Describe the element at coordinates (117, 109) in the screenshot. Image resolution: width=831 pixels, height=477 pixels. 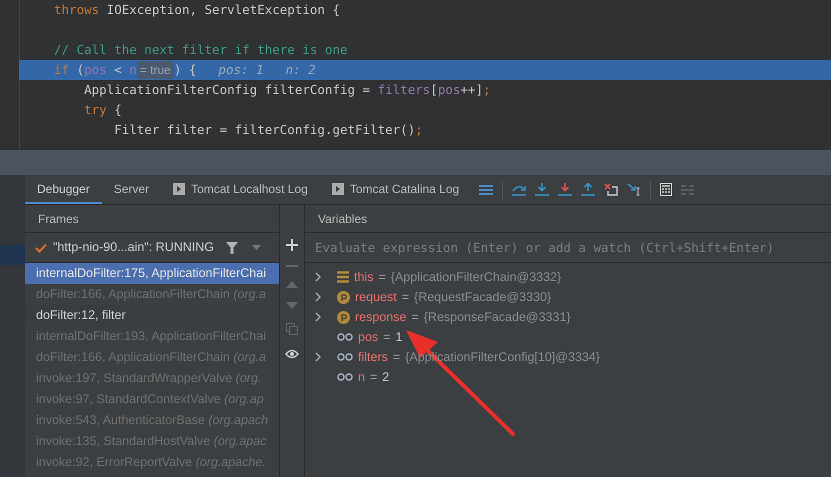
I see `code-token: {` at that location.